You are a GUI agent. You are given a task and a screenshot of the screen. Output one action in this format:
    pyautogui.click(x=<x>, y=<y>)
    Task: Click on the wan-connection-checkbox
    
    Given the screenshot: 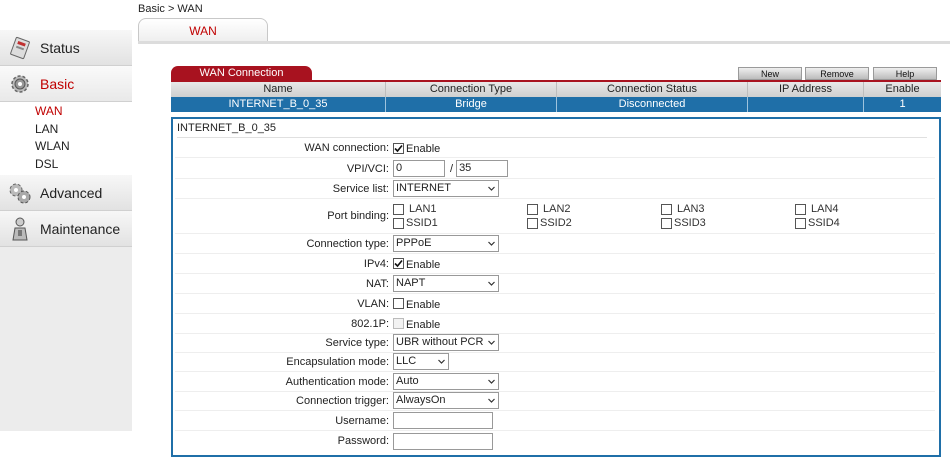 What is the action you would take?
    pyautogui.click(x=398, y=148)
    